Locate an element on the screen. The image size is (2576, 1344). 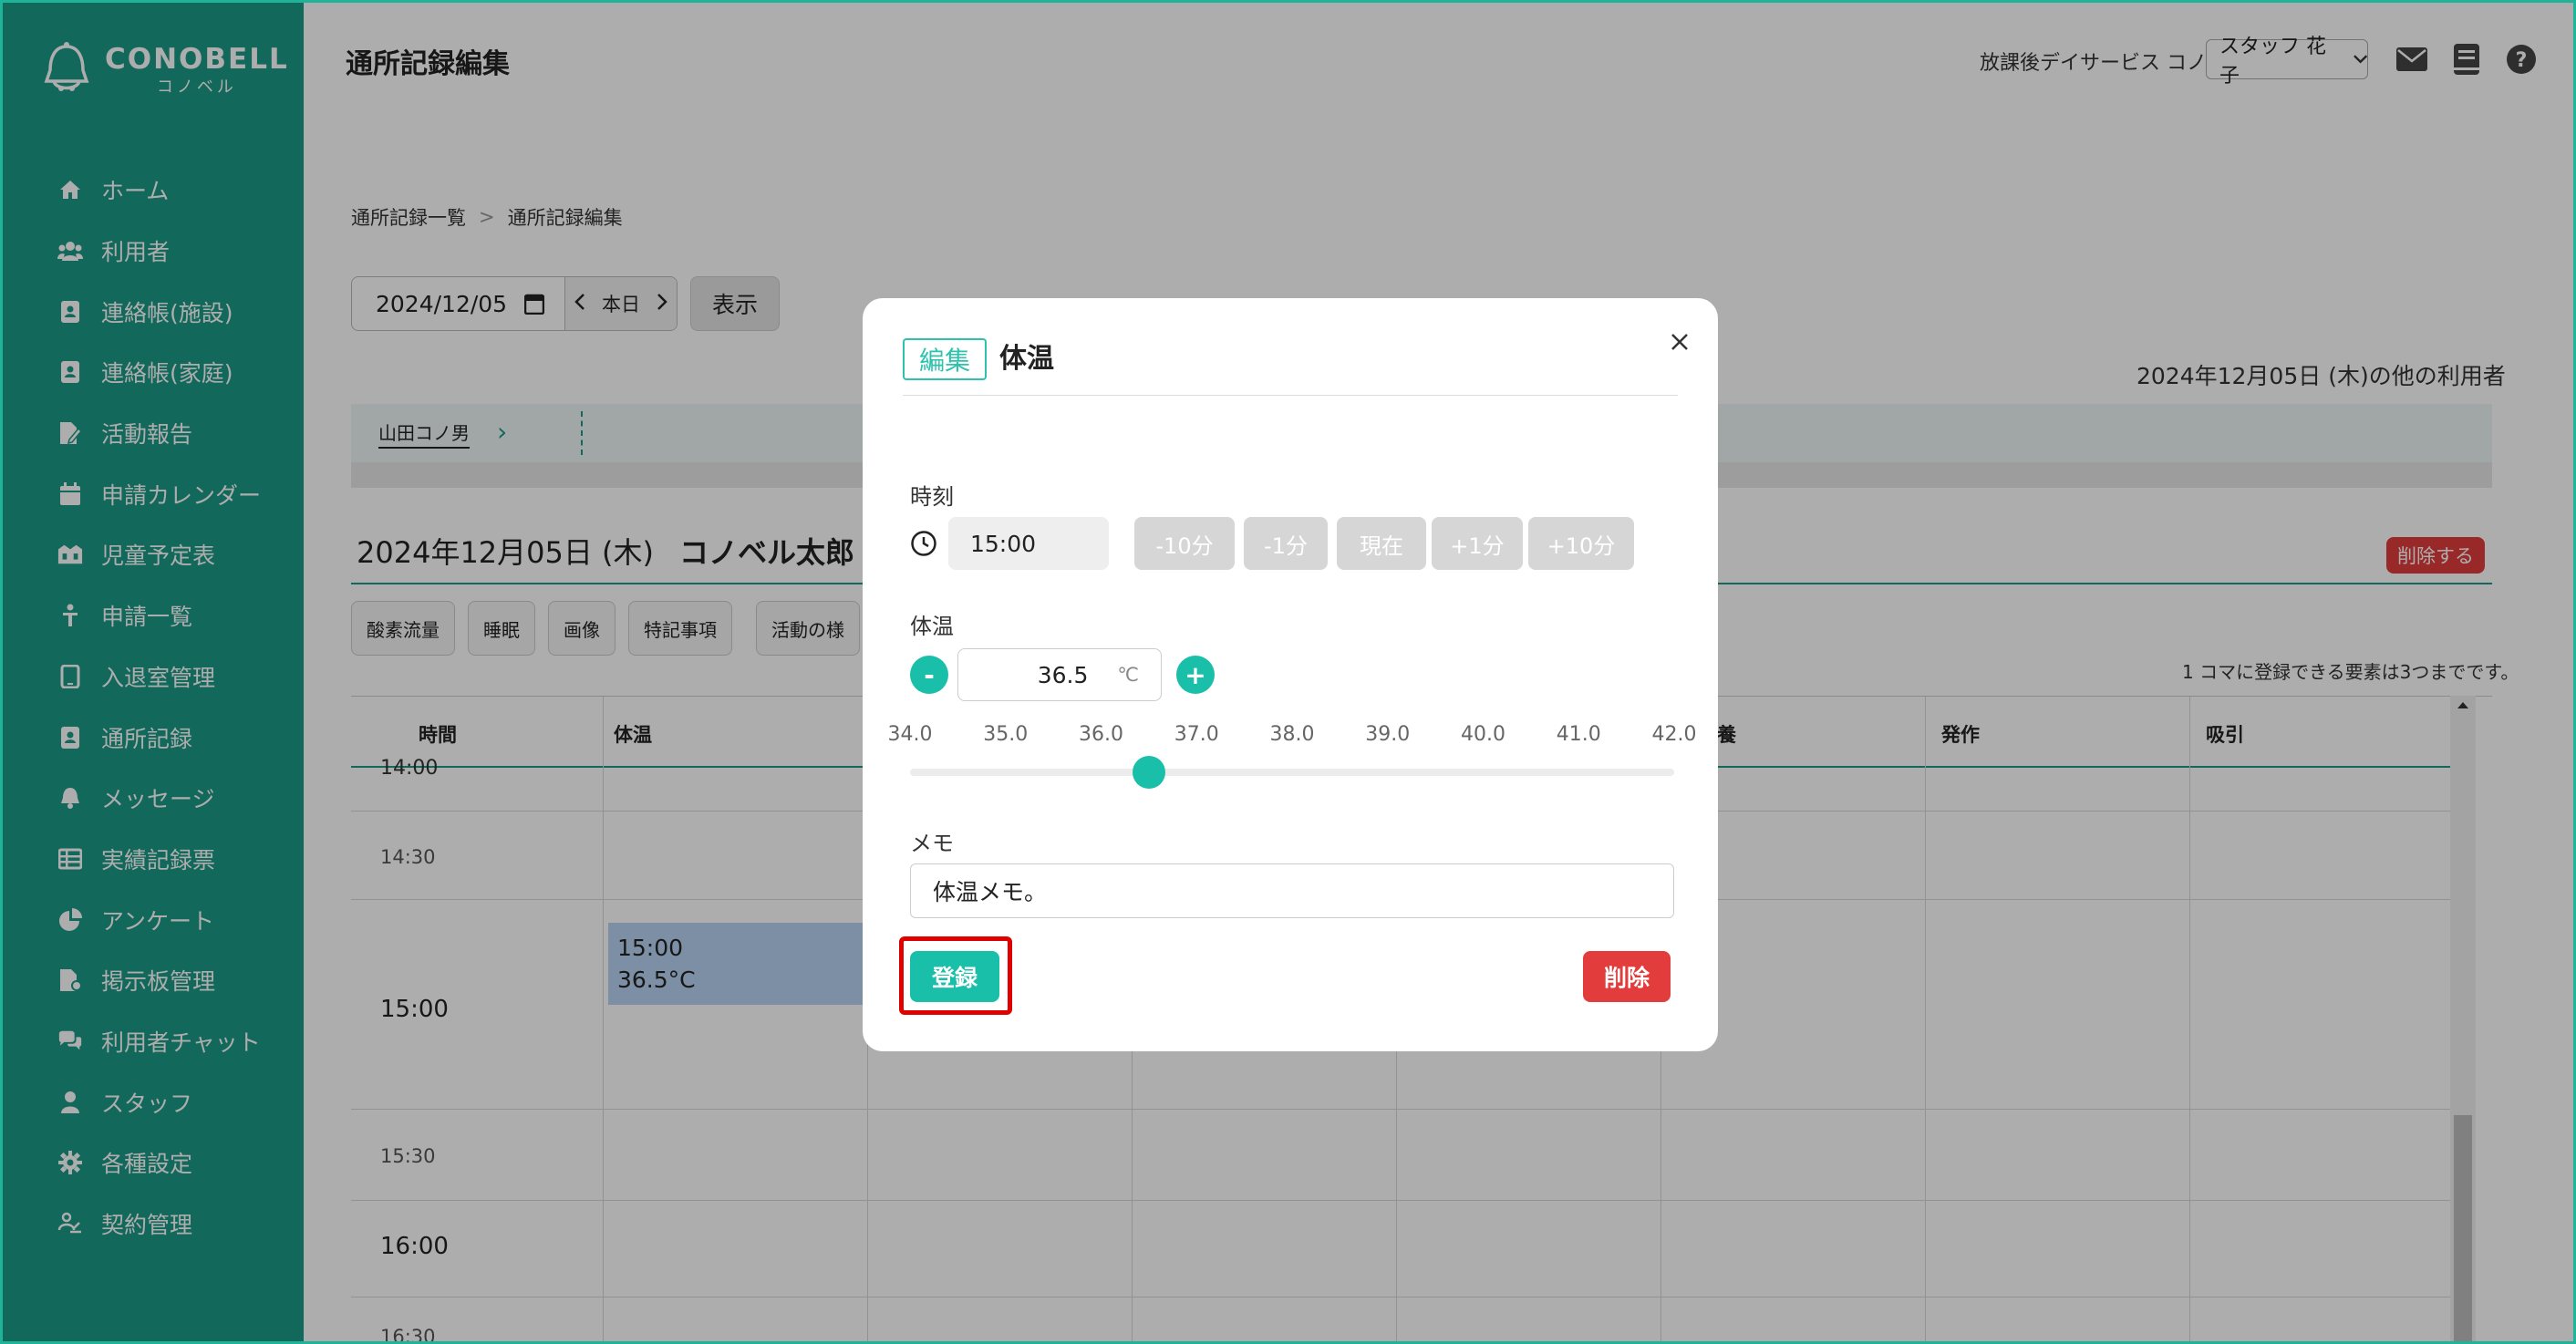
slider-tick-label: 38.0 is located at coordinates (1292, 734).